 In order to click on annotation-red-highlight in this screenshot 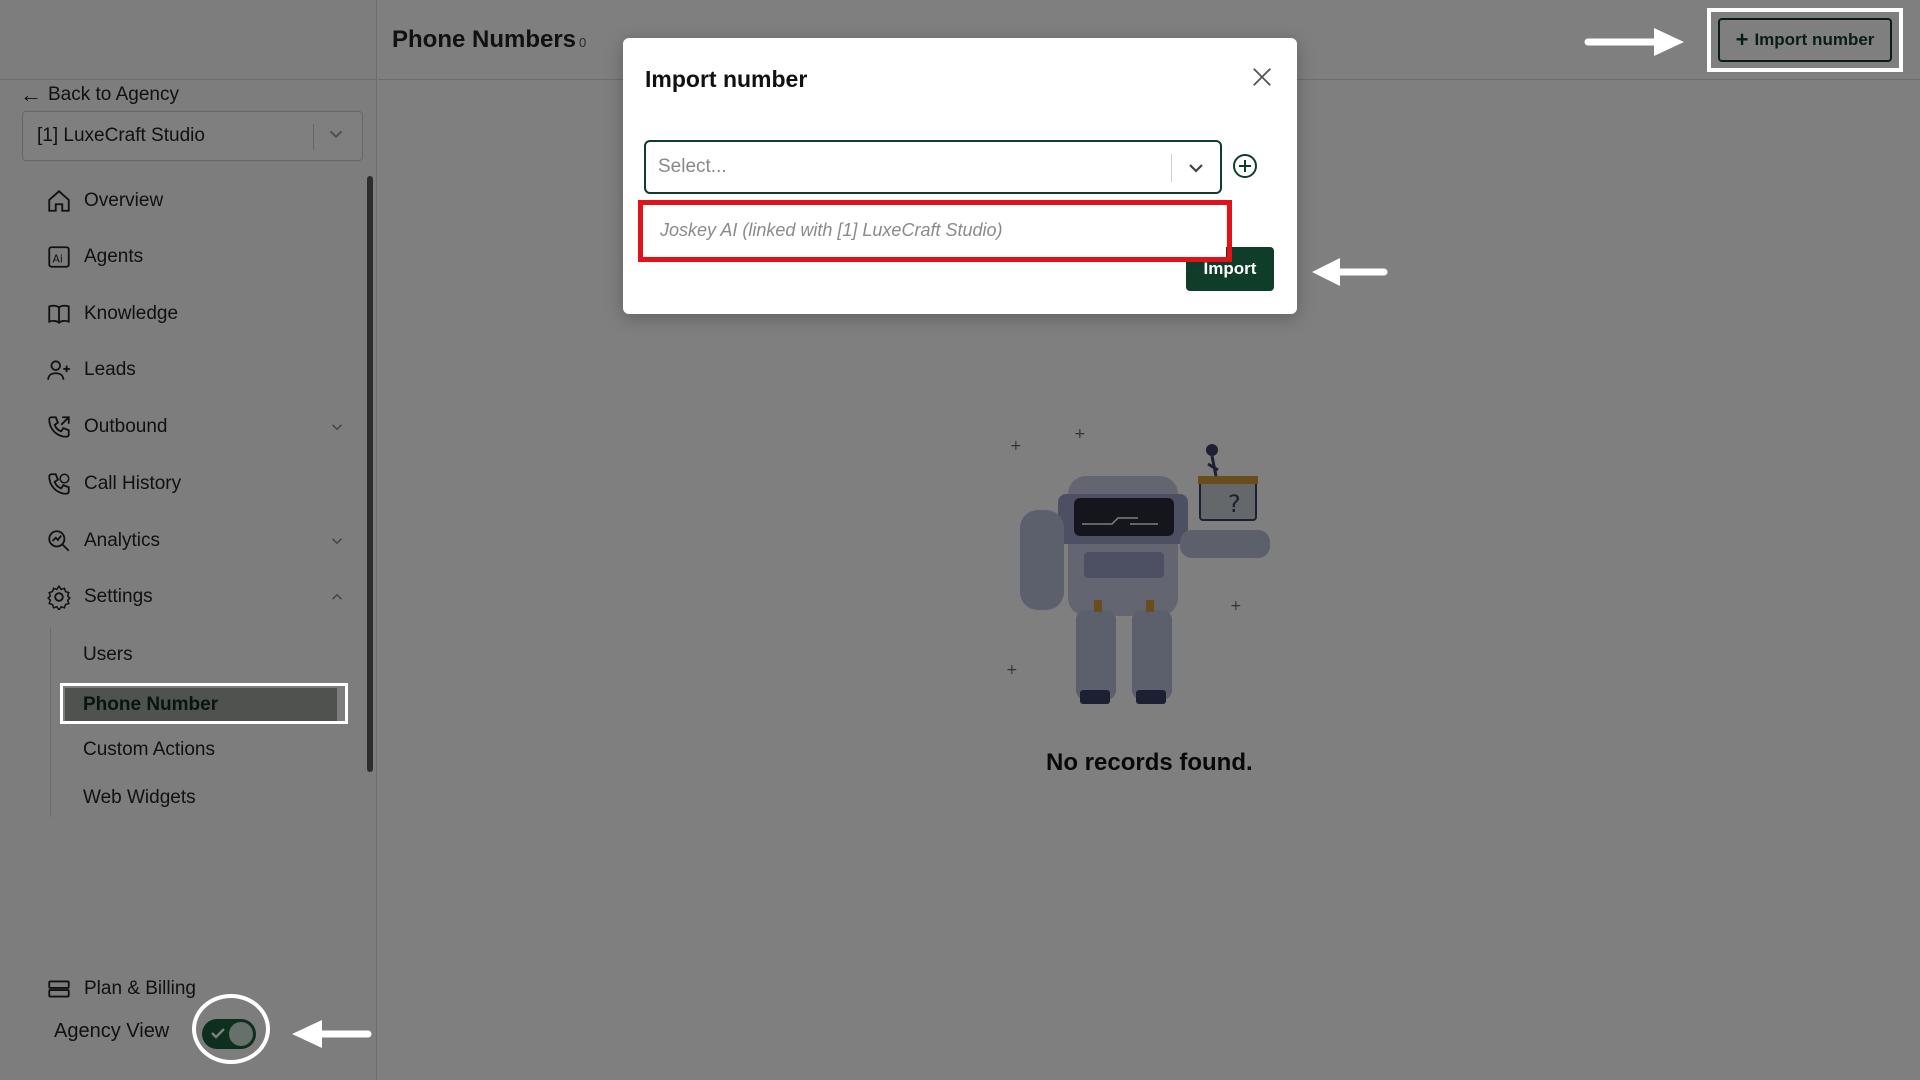, I will do `click(935, 231)`.